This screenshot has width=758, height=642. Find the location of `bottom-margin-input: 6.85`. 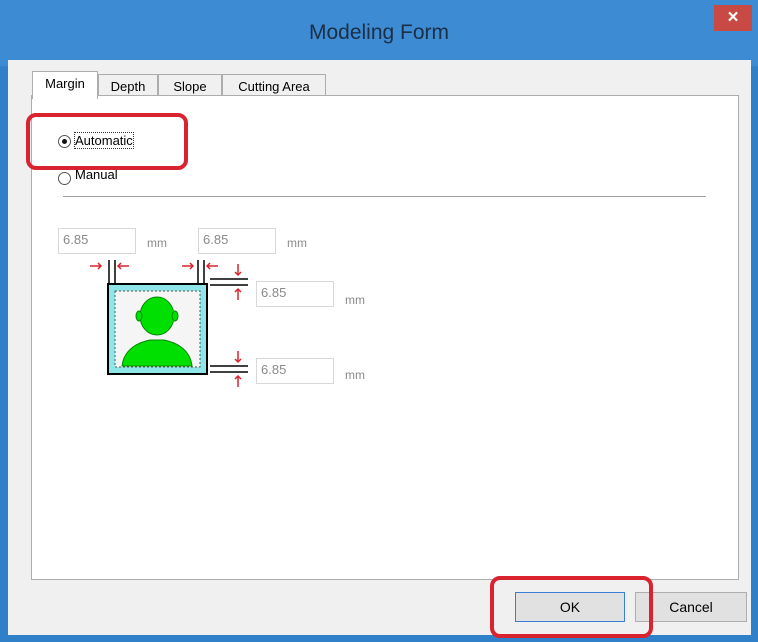

bottom-margin-input: 6.85 is located at coordinates (295, 371).